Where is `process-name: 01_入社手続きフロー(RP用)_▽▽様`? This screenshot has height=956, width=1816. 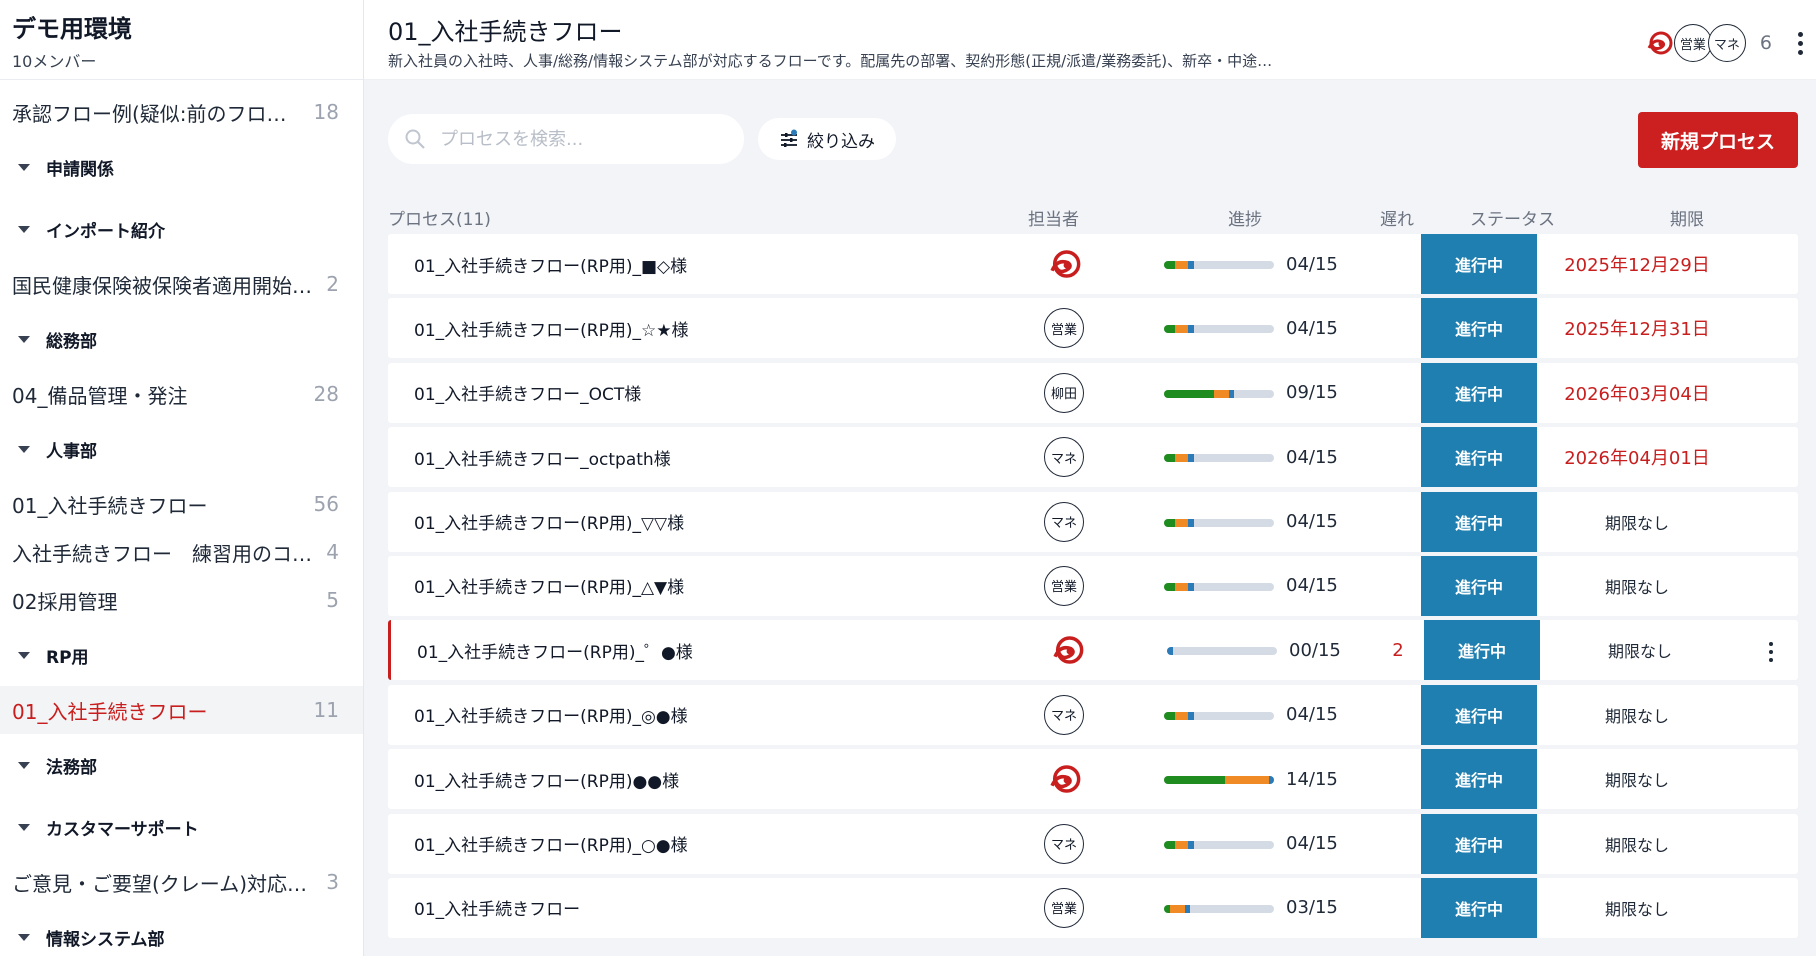 process-name: 01_入社手続きフロー(RP用)_▽▽様 is located at coordinates (549, 521).